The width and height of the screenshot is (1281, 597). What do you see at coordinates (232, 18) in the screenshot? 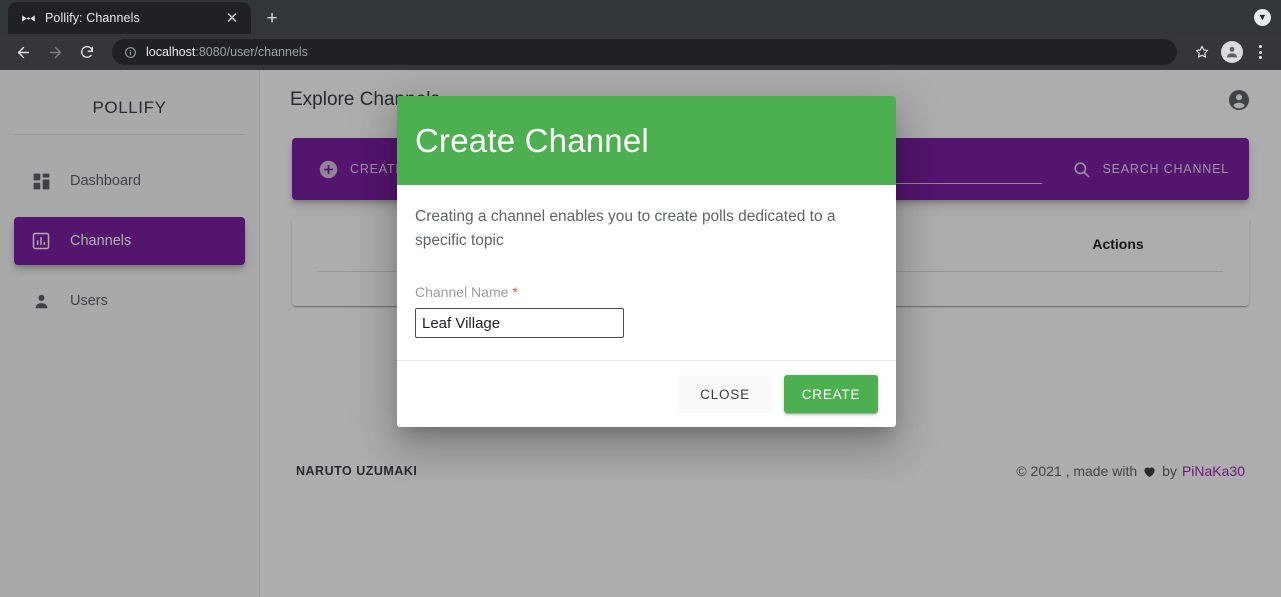
I see `close-icon: ✕` at bounding box center [232, 18].